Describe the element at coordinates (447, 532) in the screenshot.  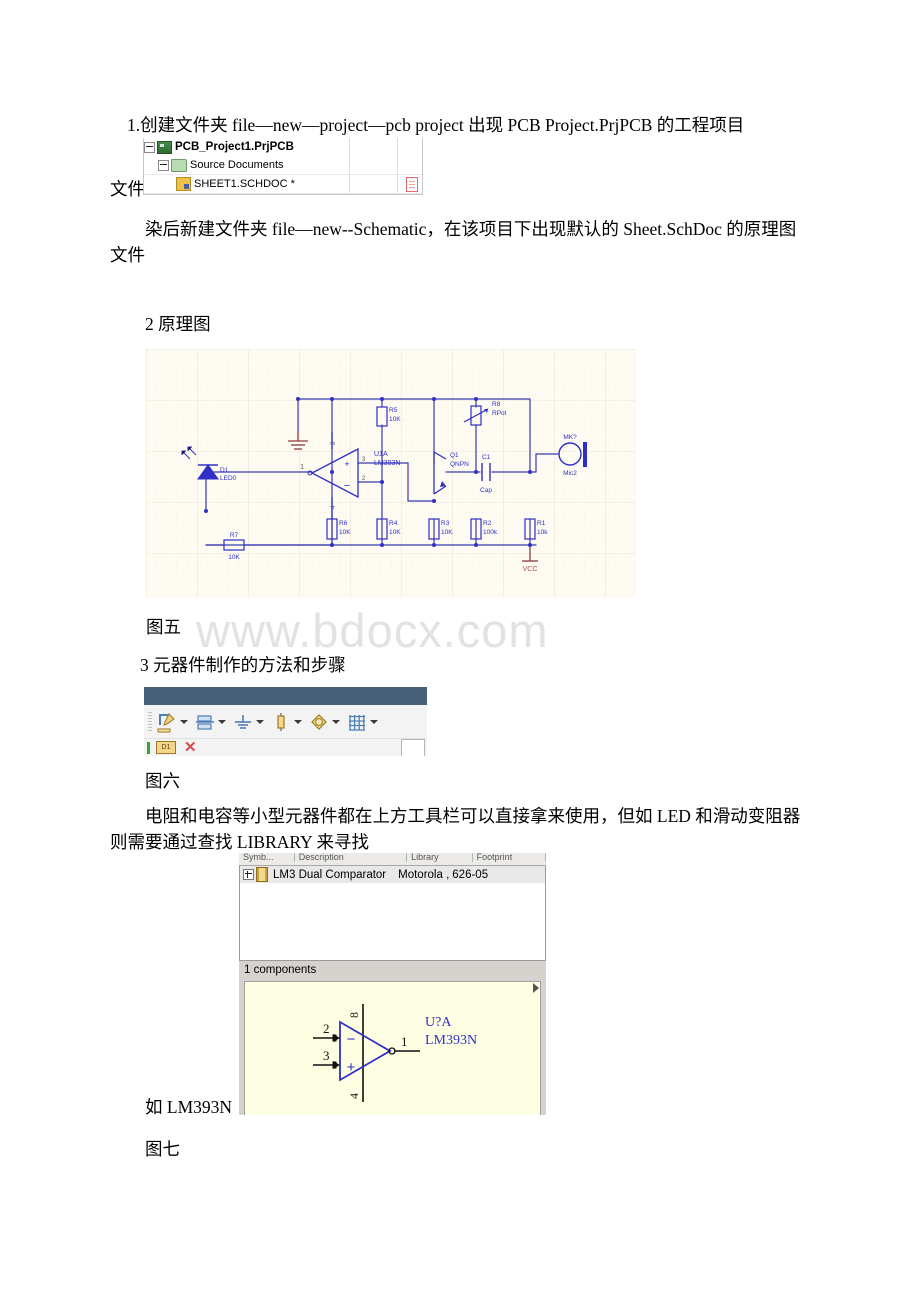
I see `label-R3-value: 10K` at that location.